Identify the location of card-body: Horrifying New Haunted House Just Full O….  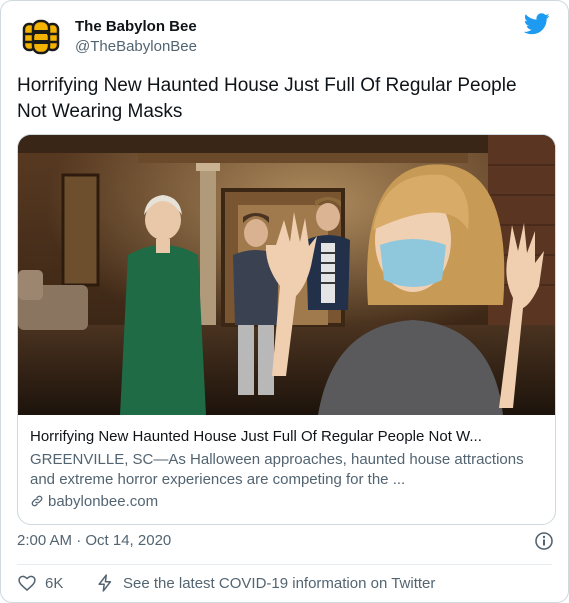
(286, 469).